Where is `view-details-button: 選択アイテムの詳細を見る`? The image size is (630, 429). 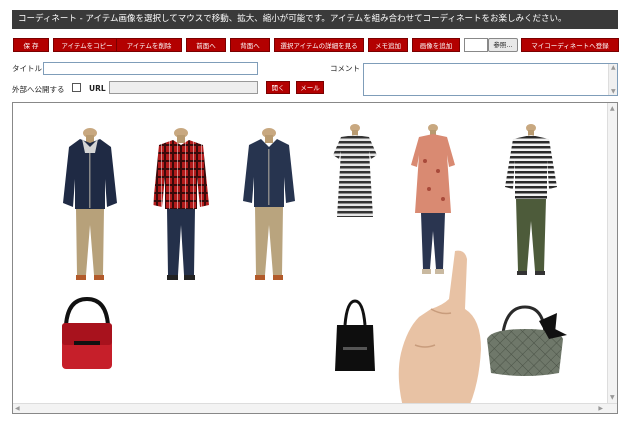 view-details-button: 選択アイテムの詳細を見る is located at coordinates (319, 45).